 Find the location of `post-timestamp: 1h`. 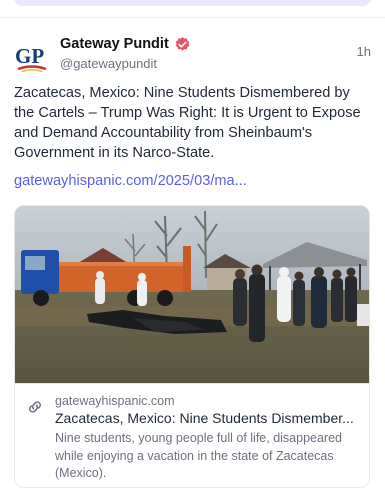

post-timestamp: 1h is located at coordinates (364, 51).